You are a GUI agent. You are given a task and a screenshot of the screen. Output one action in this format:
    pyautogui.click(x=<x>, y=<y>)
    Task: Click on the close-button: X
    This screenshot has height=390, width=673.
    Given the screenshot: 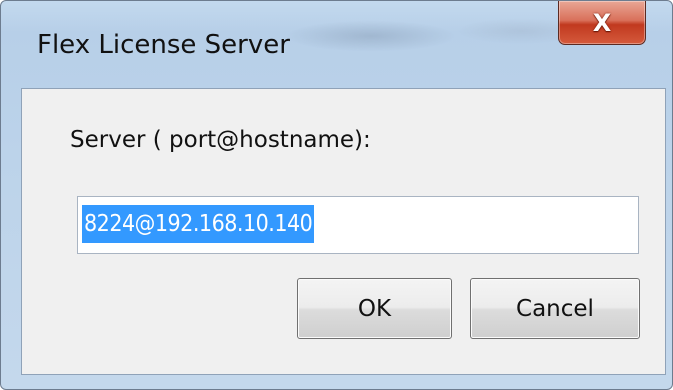 What is the action you would take?
    pyautogui.click(x=602, y=23)
    